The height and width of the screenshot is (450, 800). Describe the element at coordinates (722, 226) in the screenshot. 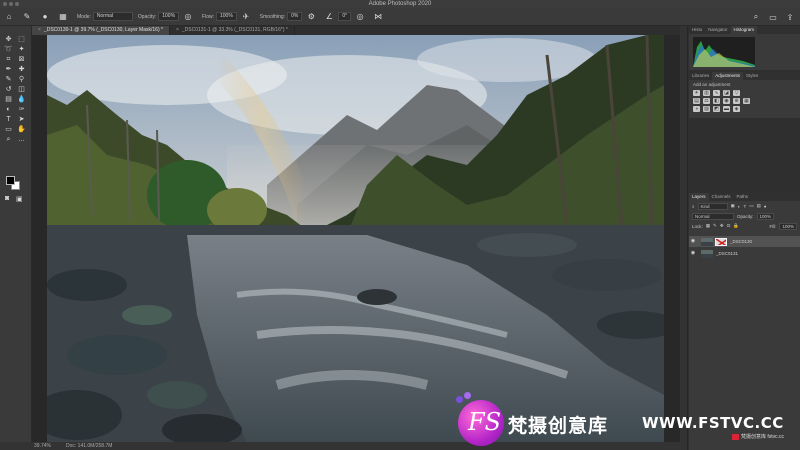

I see `lock-move-icon: ✥` at that location.